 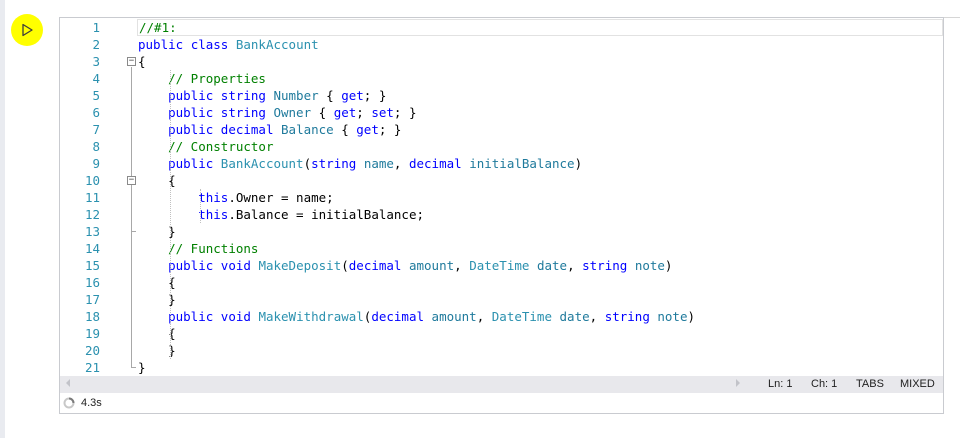 I want to click on line-number: 7, so click(x=96, y=129).